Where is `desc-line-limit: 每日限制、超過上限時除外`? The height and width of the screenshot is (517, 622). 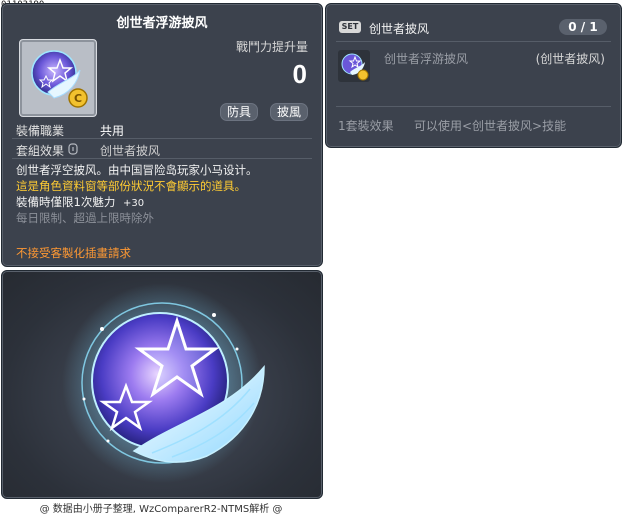 desc-line-limit: 每日限制、超過上限時除外 is located at coordinates (85, 218).